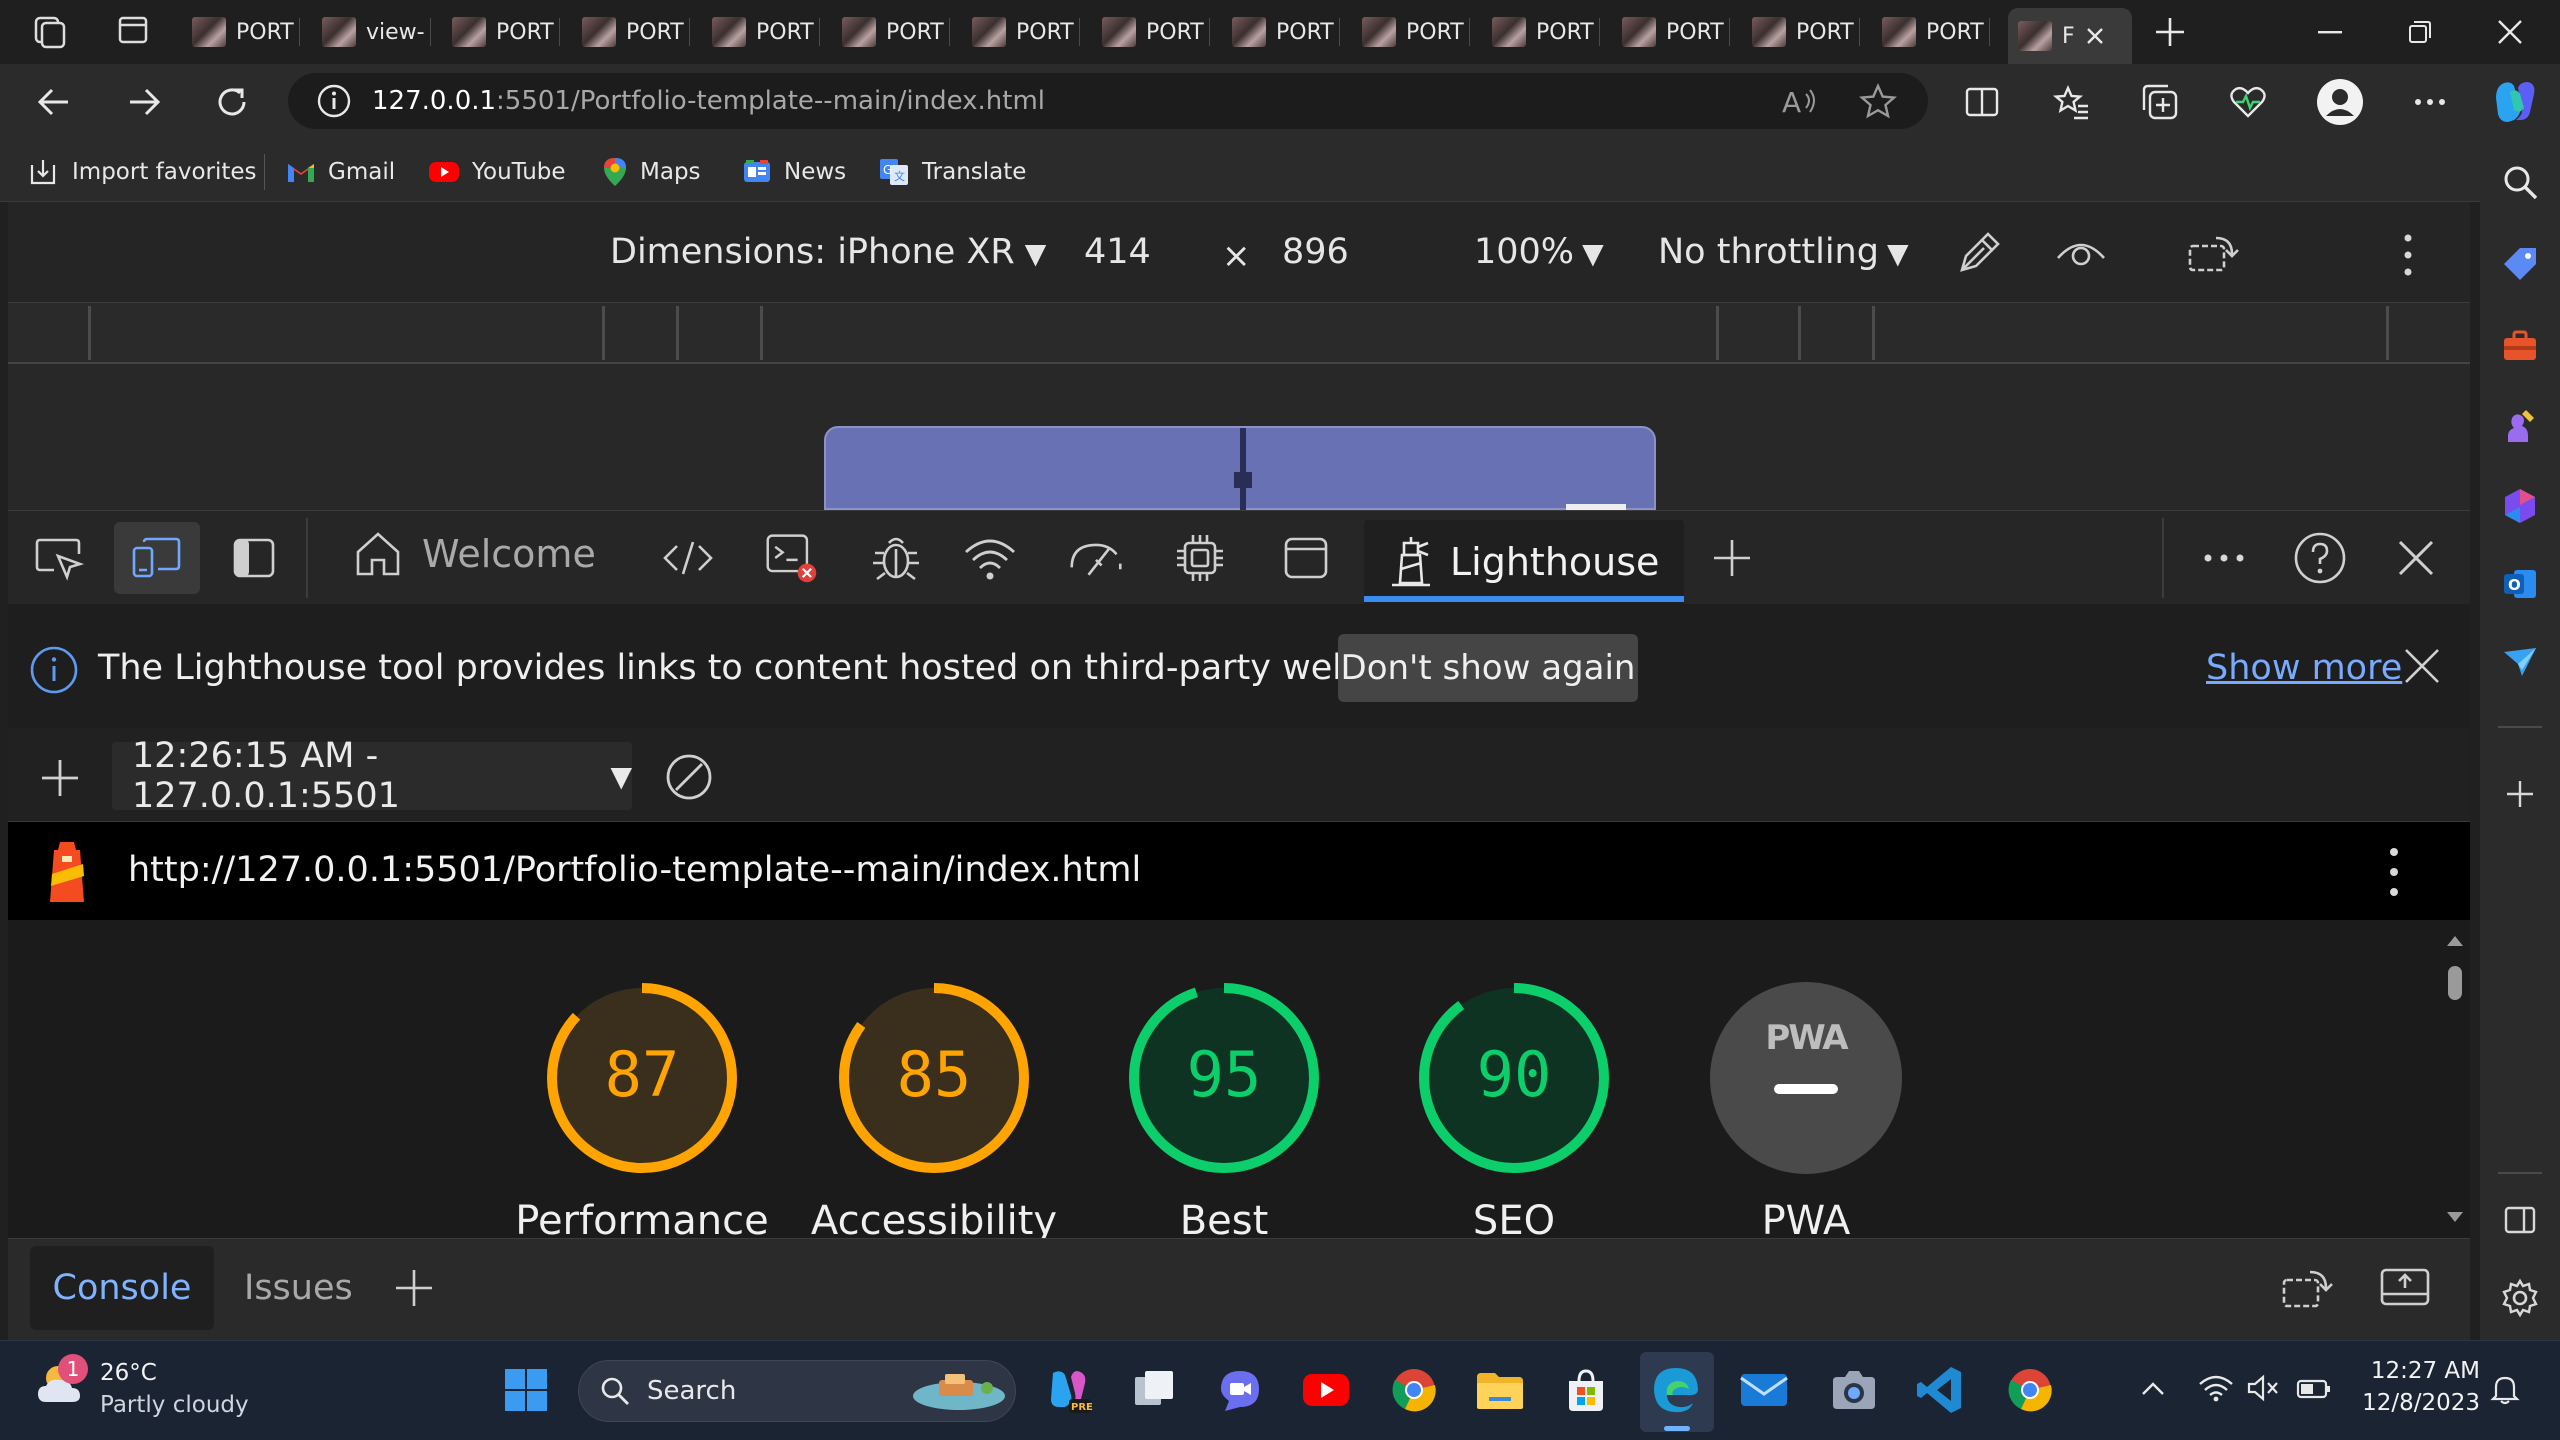 The width and height of the screenshot is (2560, 1440). What do you see at coordinates (474, 554) in the screenshot?
I see `tab-welcome: Welcome` at bounding box center [474, 554].